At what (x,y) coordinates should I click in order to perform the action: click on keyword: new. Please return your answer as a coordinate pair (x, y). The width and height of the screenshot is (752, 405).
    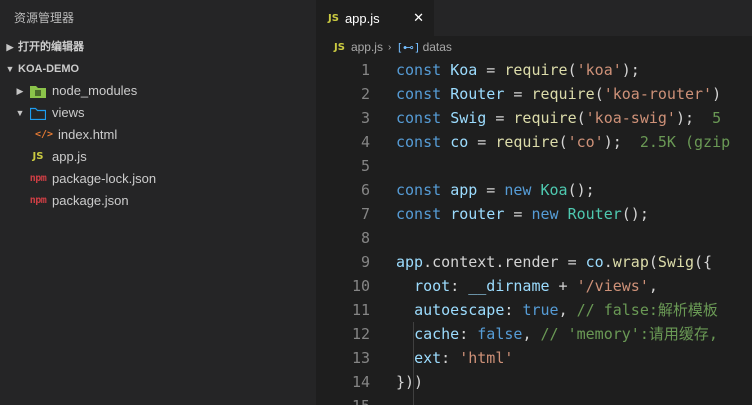
    Looking at the image, I should click on (518, 190).